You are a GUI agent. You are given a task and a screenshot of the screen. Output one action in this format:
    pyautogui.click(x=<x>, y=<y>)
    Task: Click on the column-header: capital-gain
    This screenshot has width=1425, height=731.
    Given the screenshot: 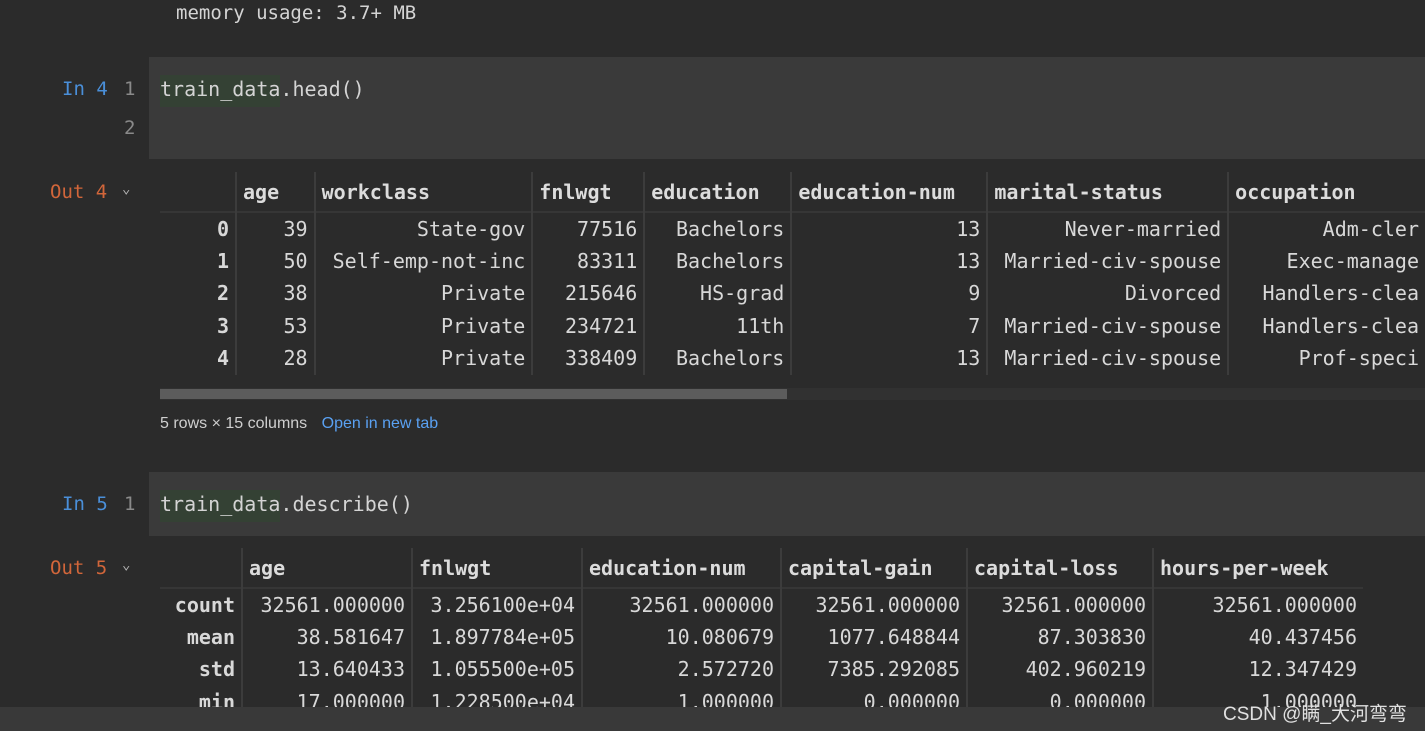 What is the action you would take?
    pyautogui.click(x=873, y=568)
    